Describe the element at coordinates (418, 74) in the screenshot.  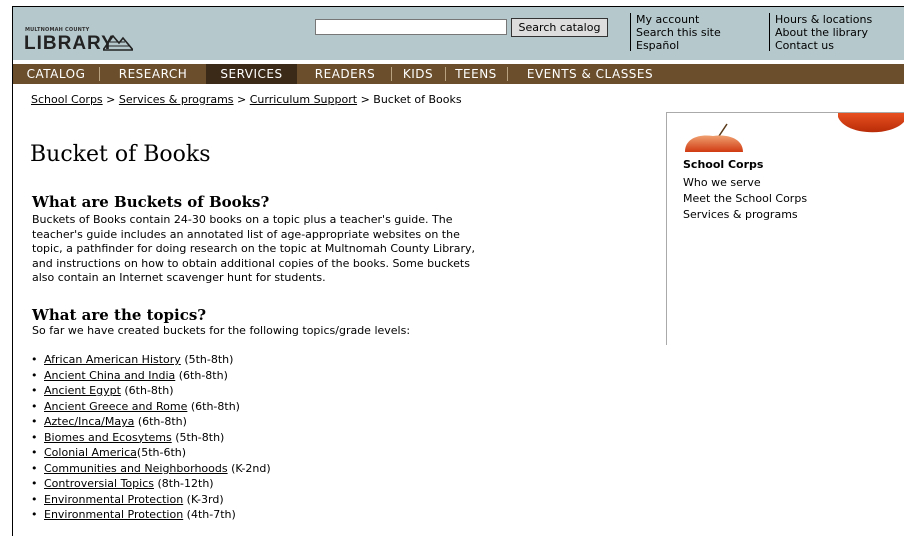
I see `nav-kids: KIDS` at that location.